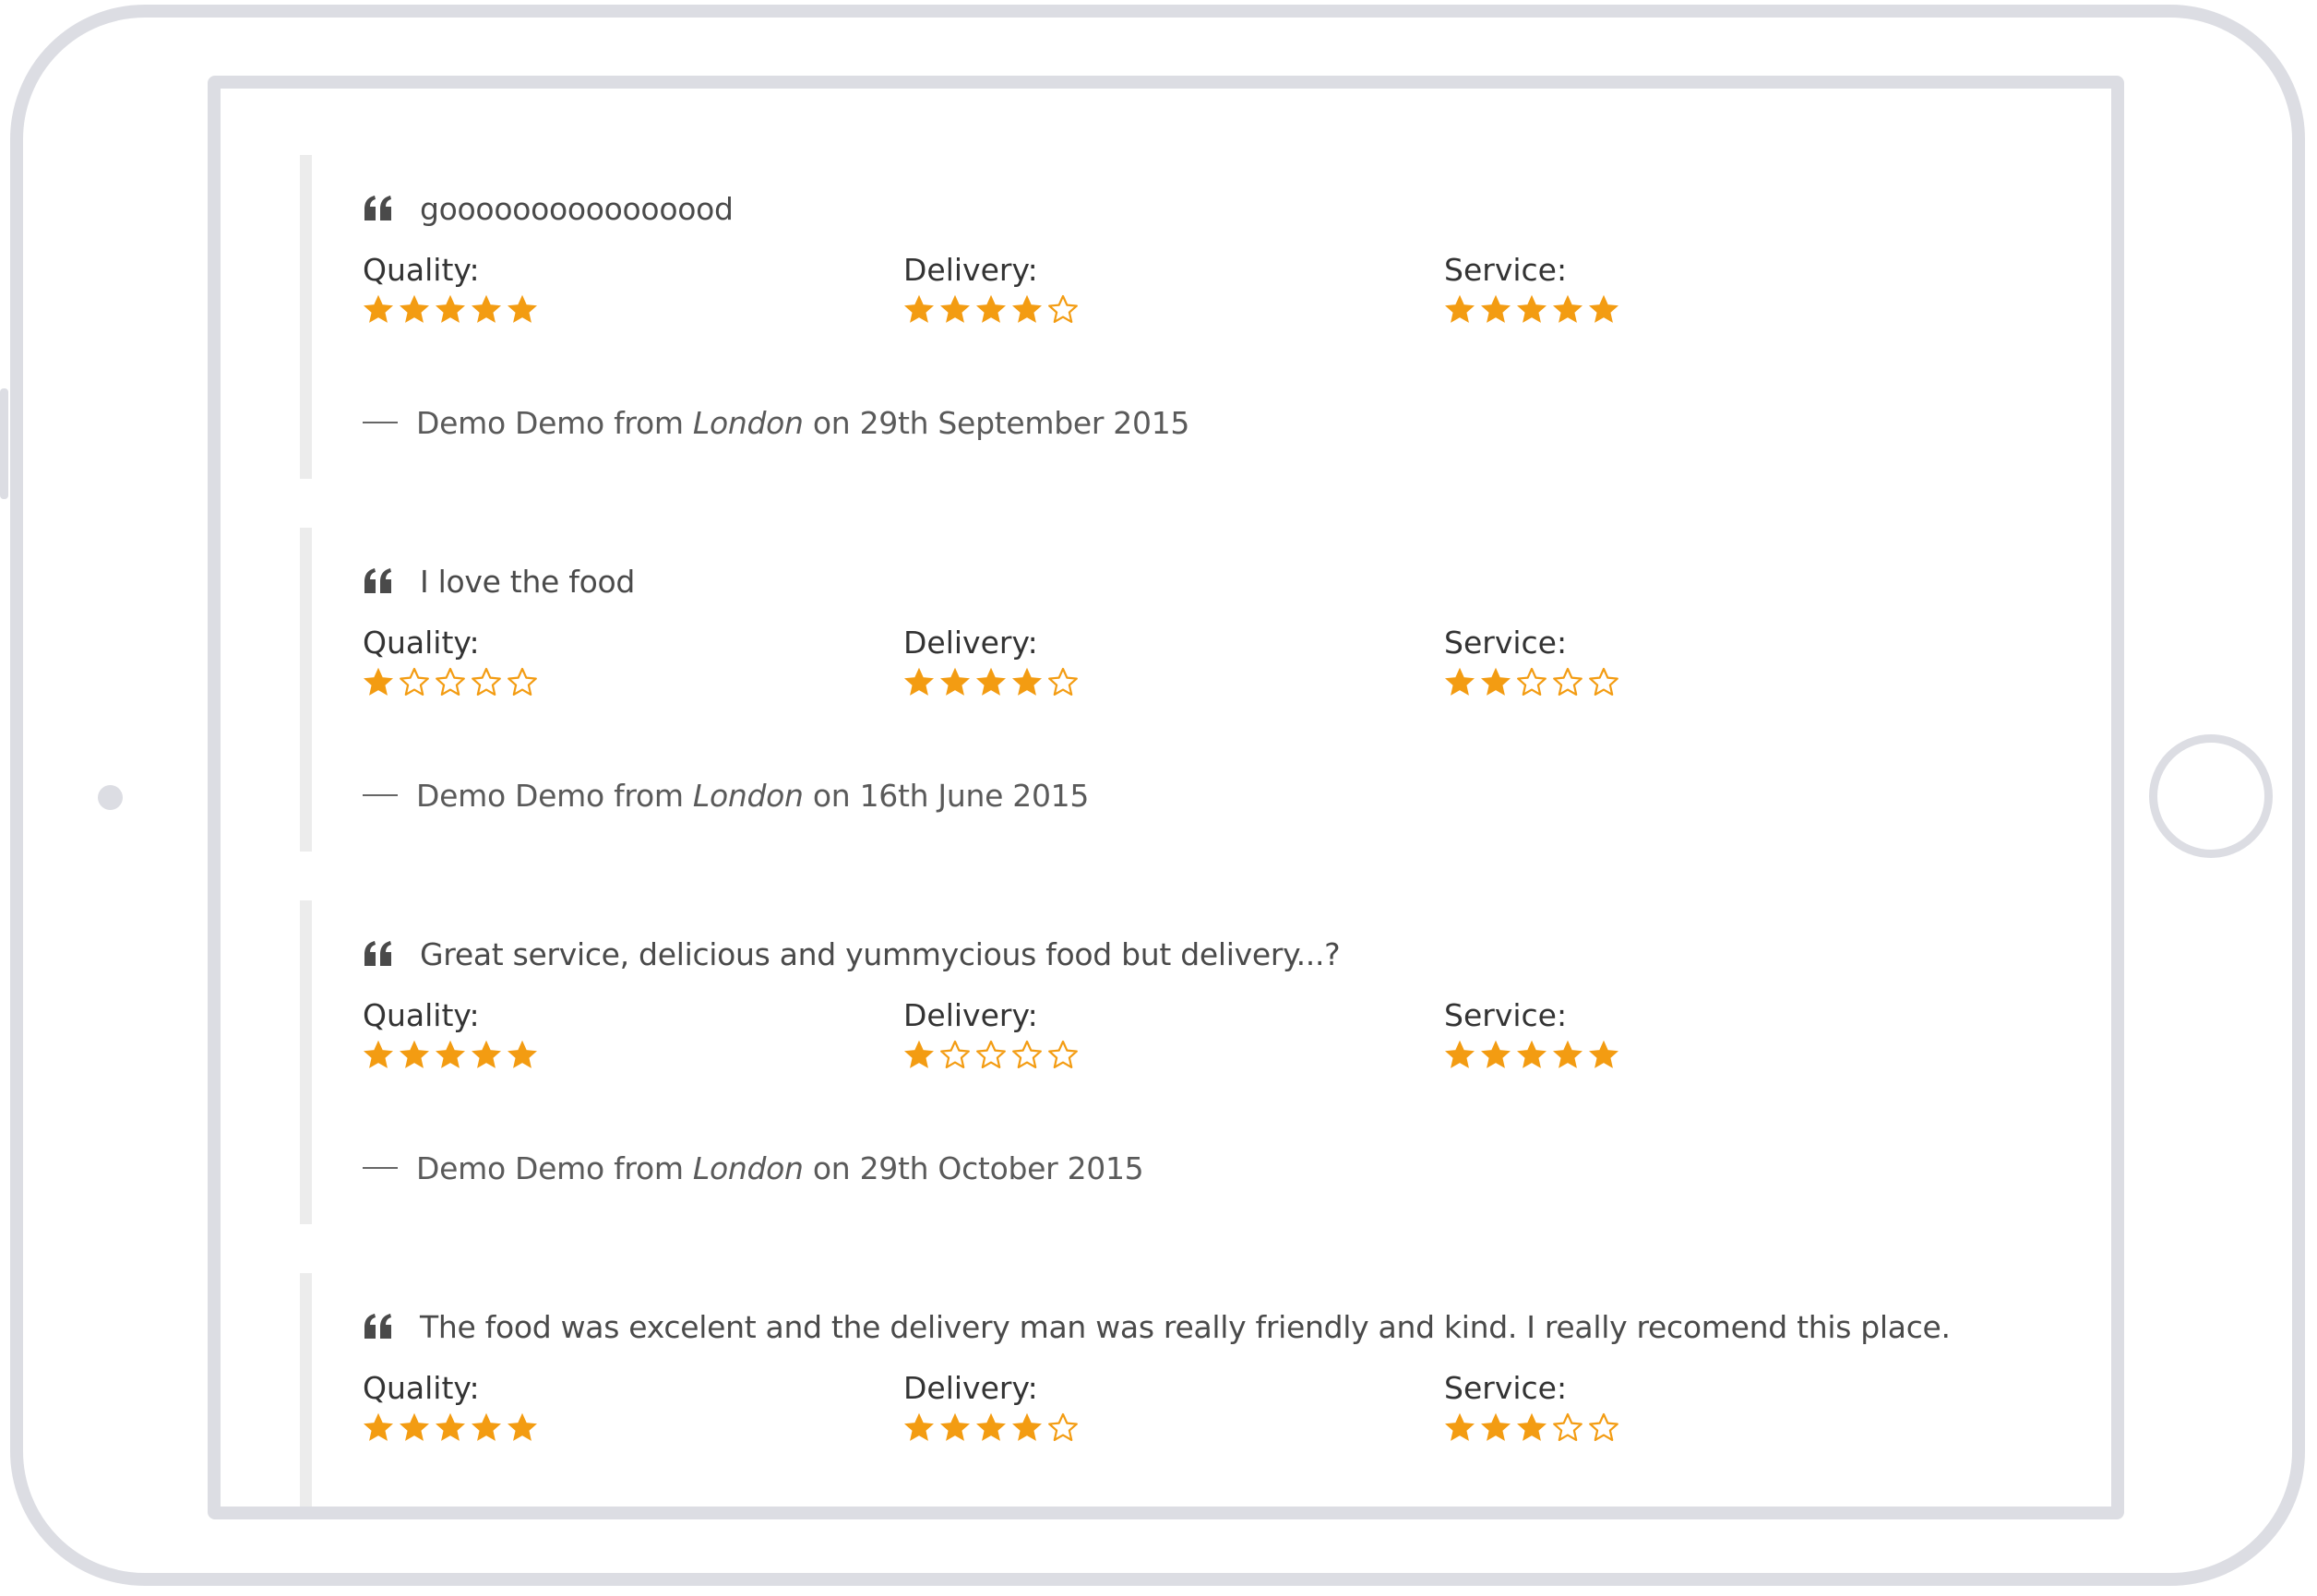 This screenshot has width=2317, height=1596. What do you see at coordinates (1208, 581) in the screenshot?
I see `review-quote: I love the food` at bounding box center [1208, 581].